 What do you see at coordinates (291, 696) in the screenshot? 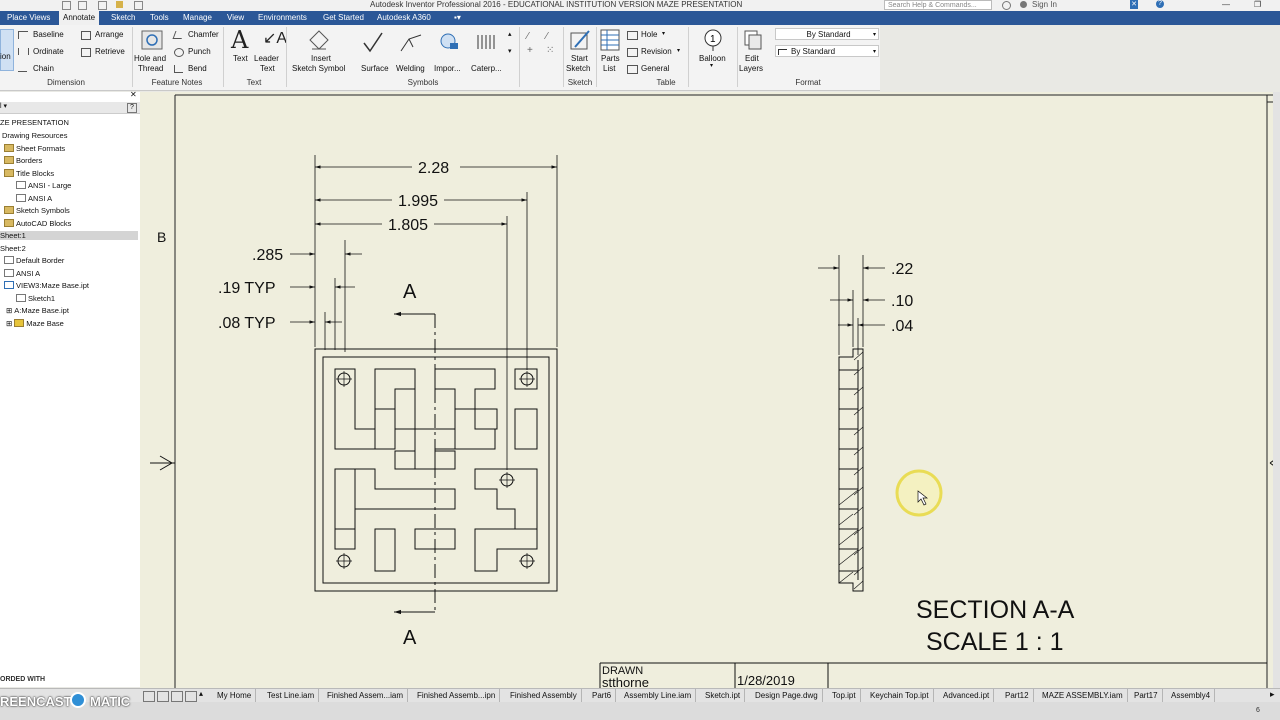
I see `doc-tab-2: Test Line.iam` at bounding box center [291, 696].